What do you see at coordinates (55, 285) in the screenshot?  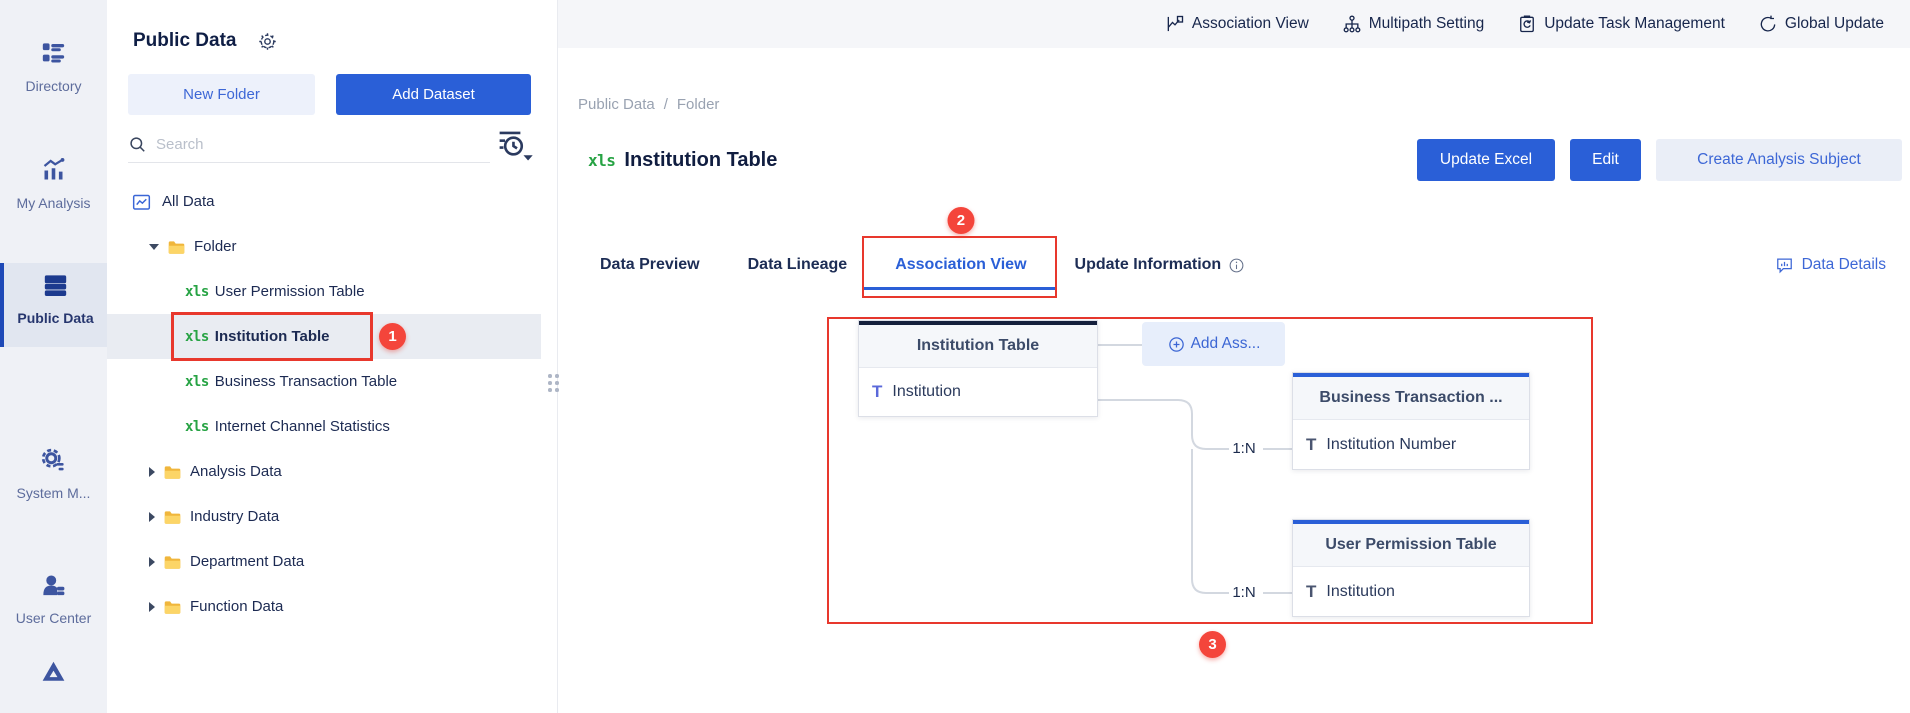 I see `public-data-icon` at bounding box center [55, 285].